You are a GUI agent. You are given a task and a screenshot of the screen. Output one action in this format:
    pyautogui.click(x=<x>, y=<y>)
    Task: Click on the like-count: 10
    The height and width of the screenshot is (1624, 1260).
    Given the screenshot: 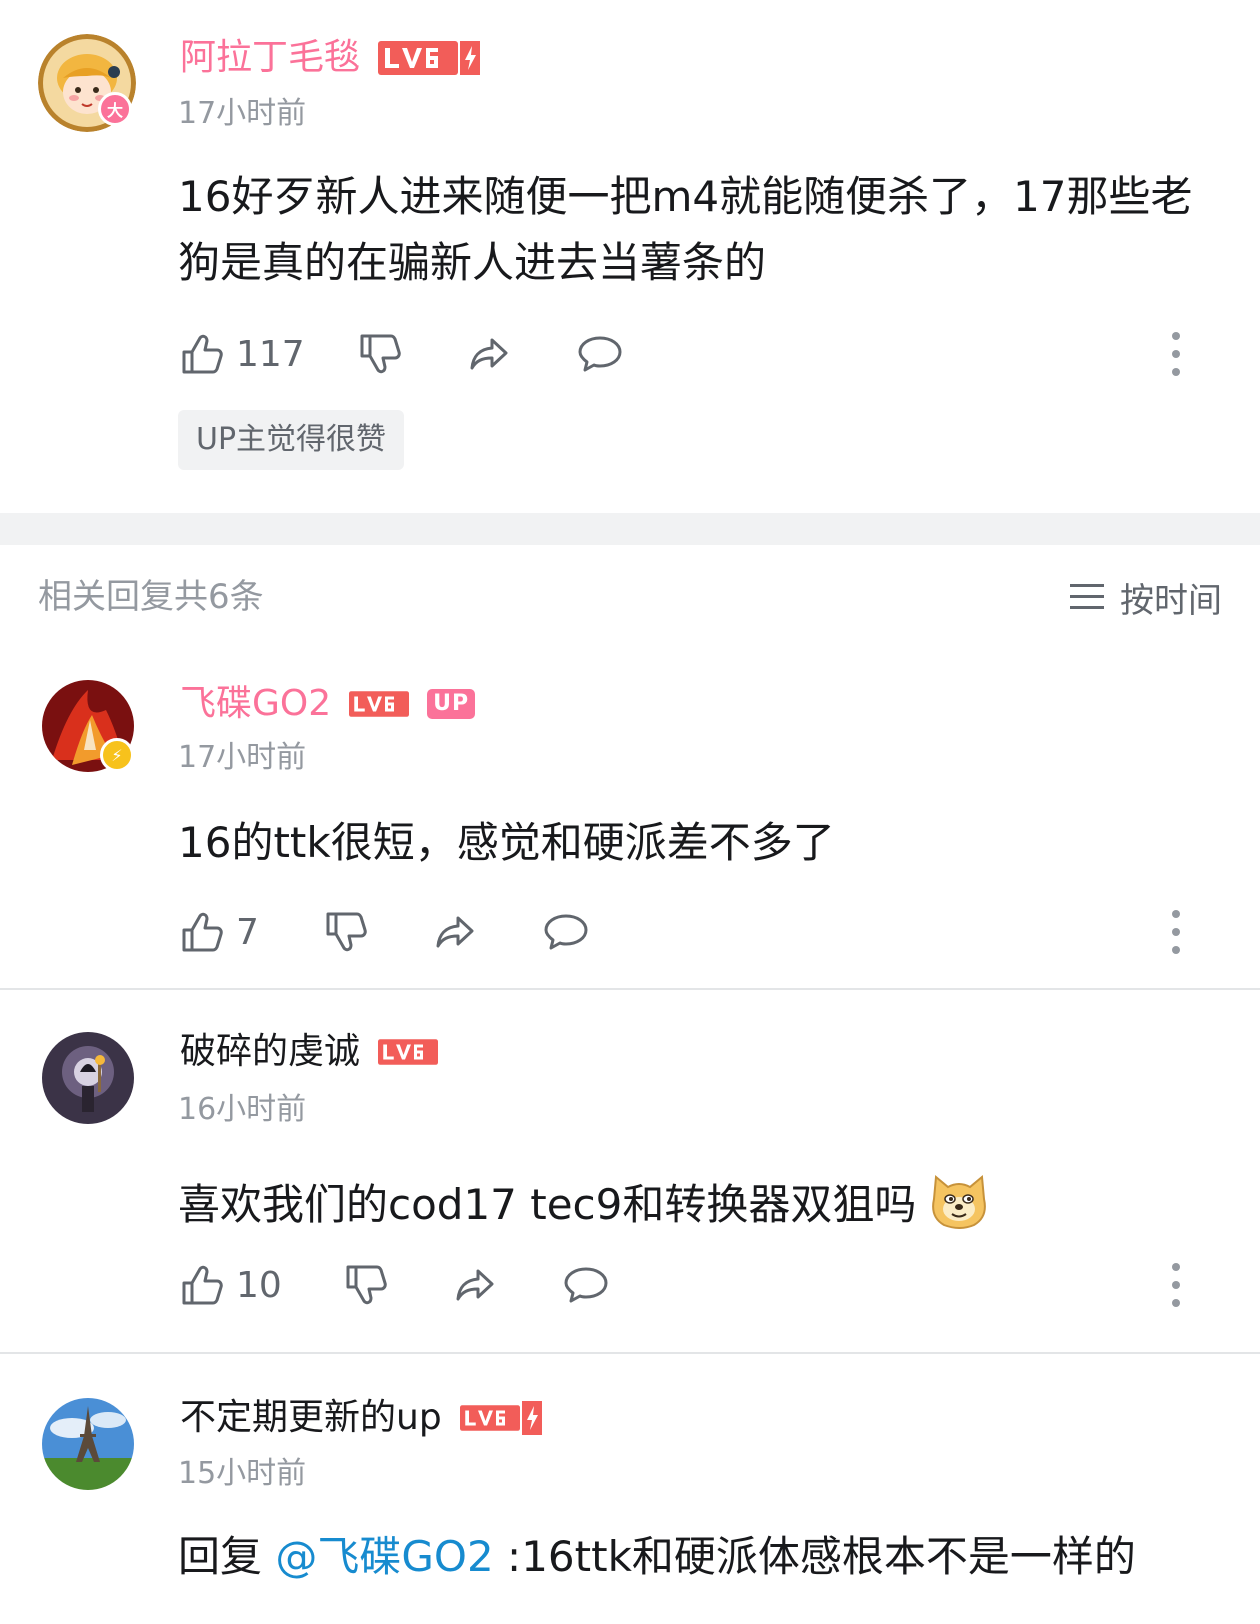 What is the action you would take?
    pyautogui.click(x=259, y=1285)
    